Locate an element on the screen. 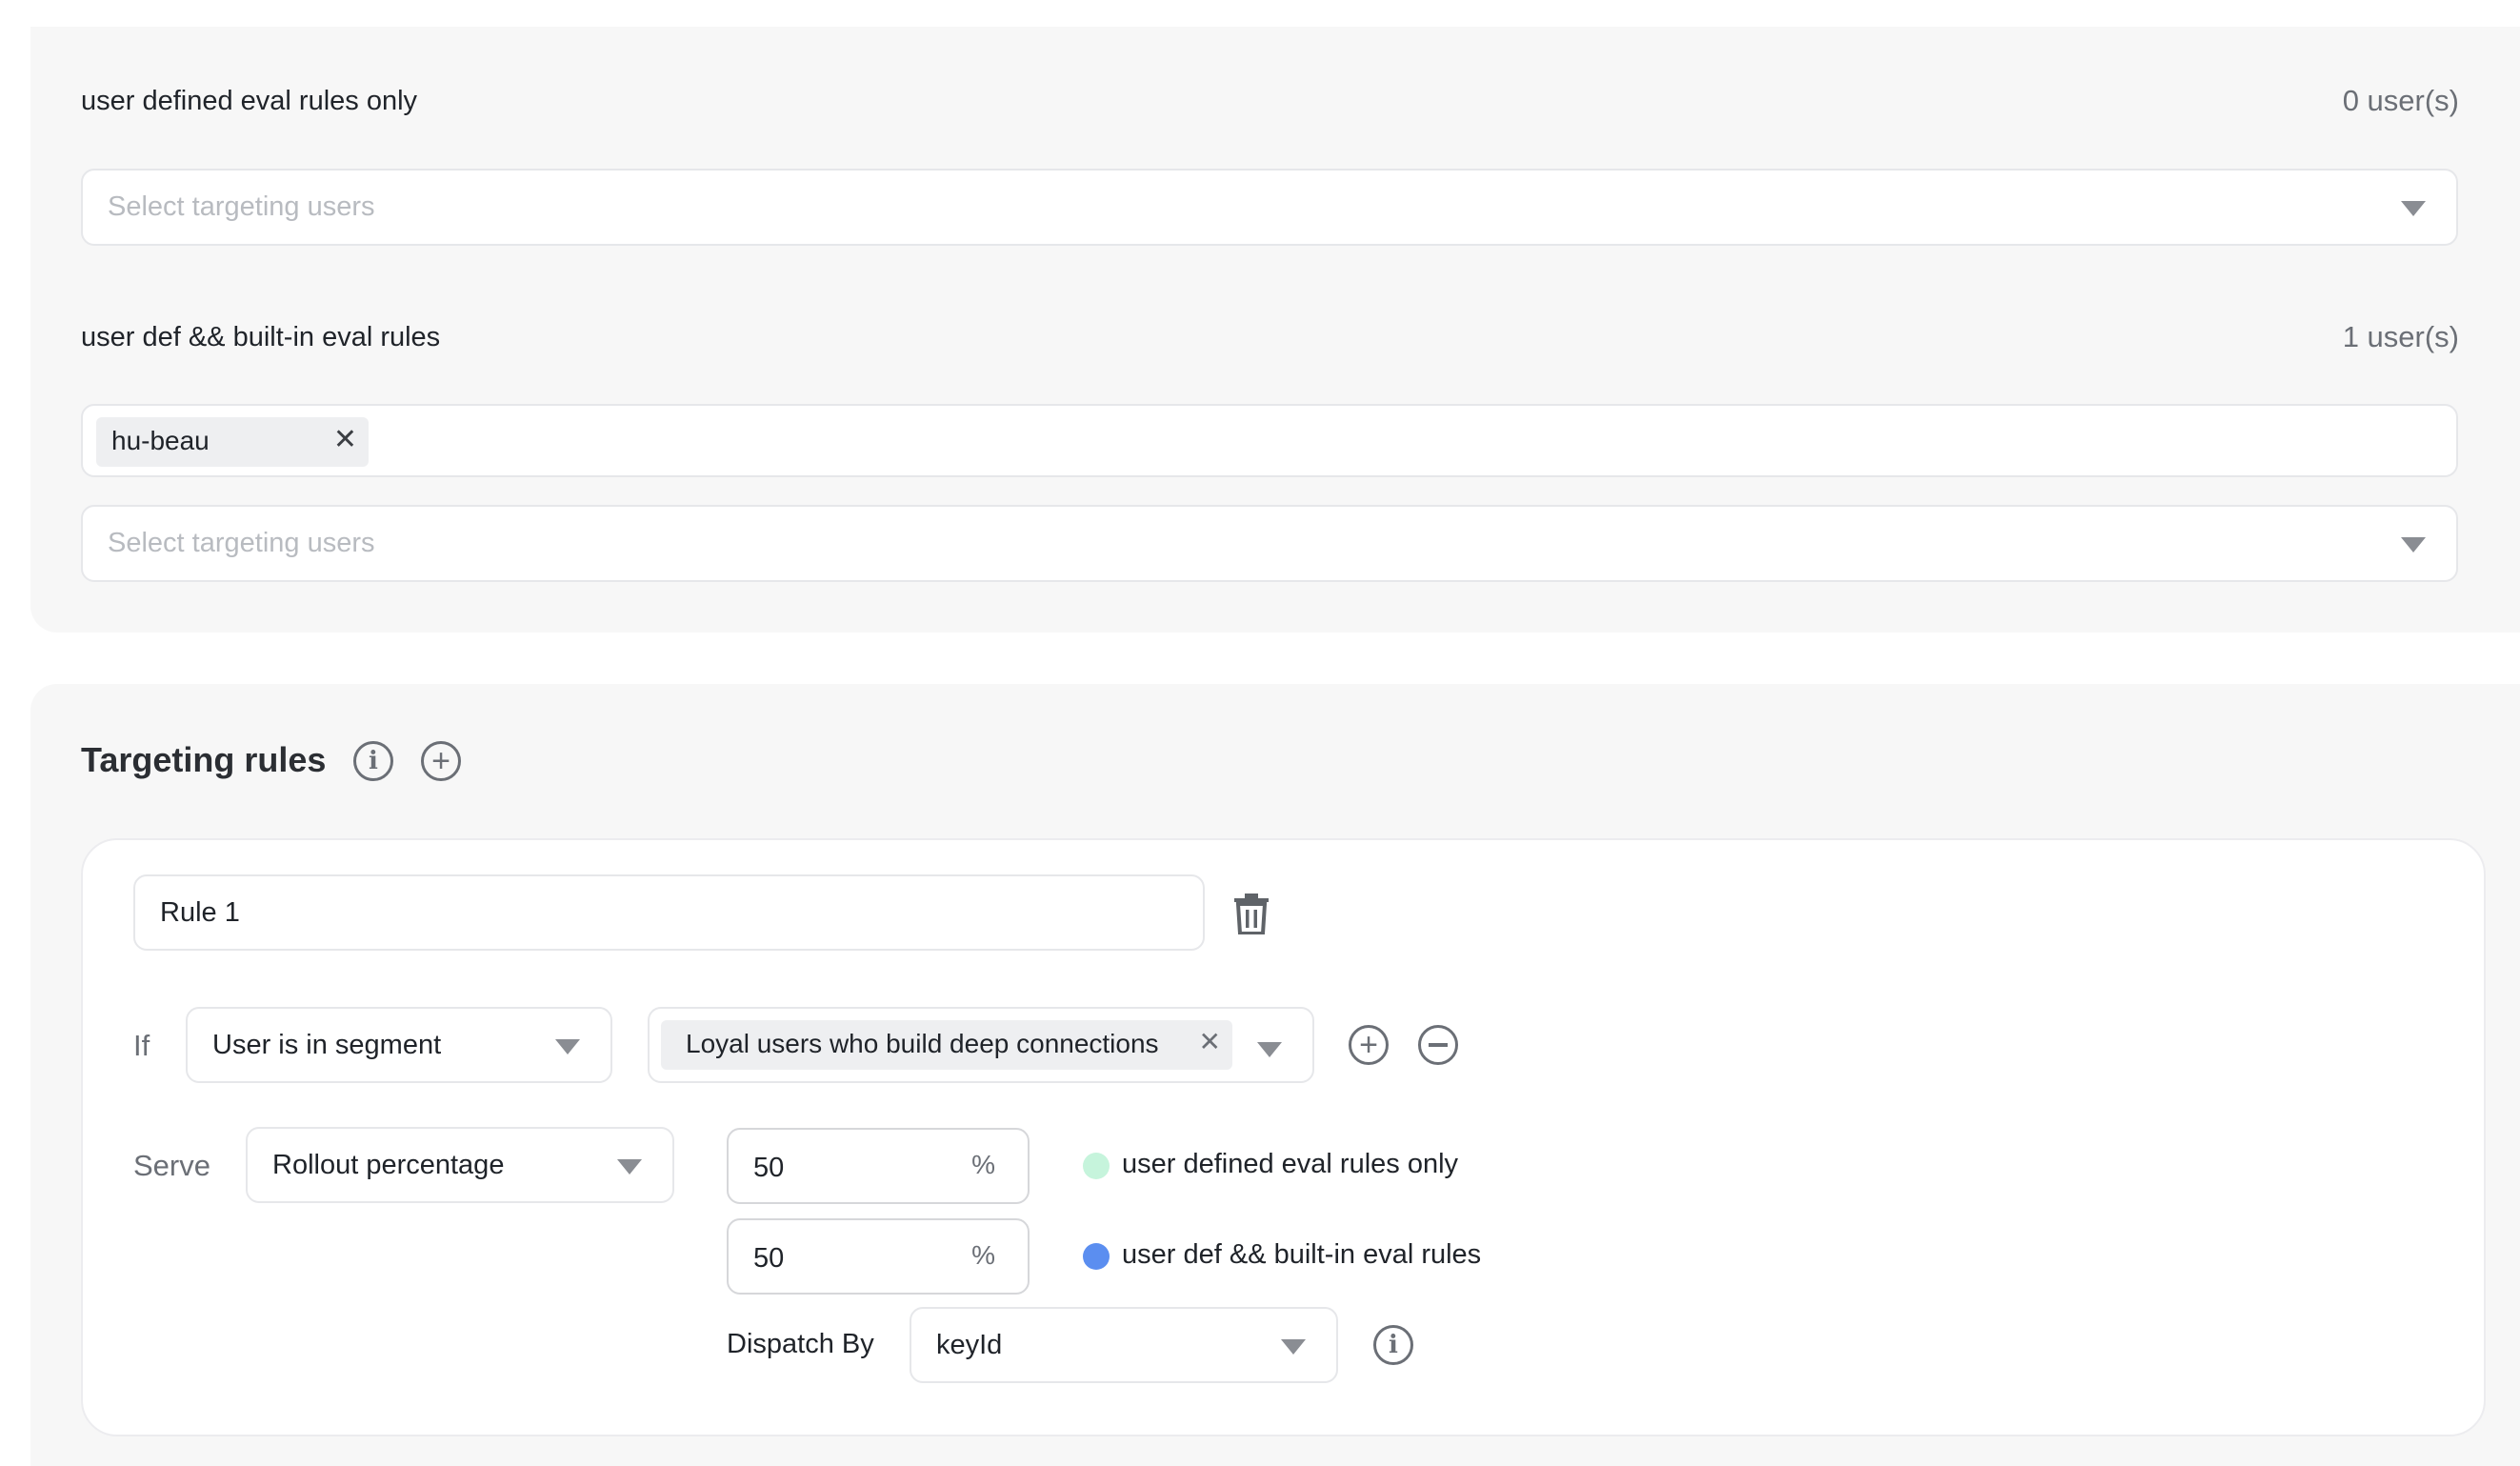  condition-value: User is in segment is located at coordinates (327, 1045).